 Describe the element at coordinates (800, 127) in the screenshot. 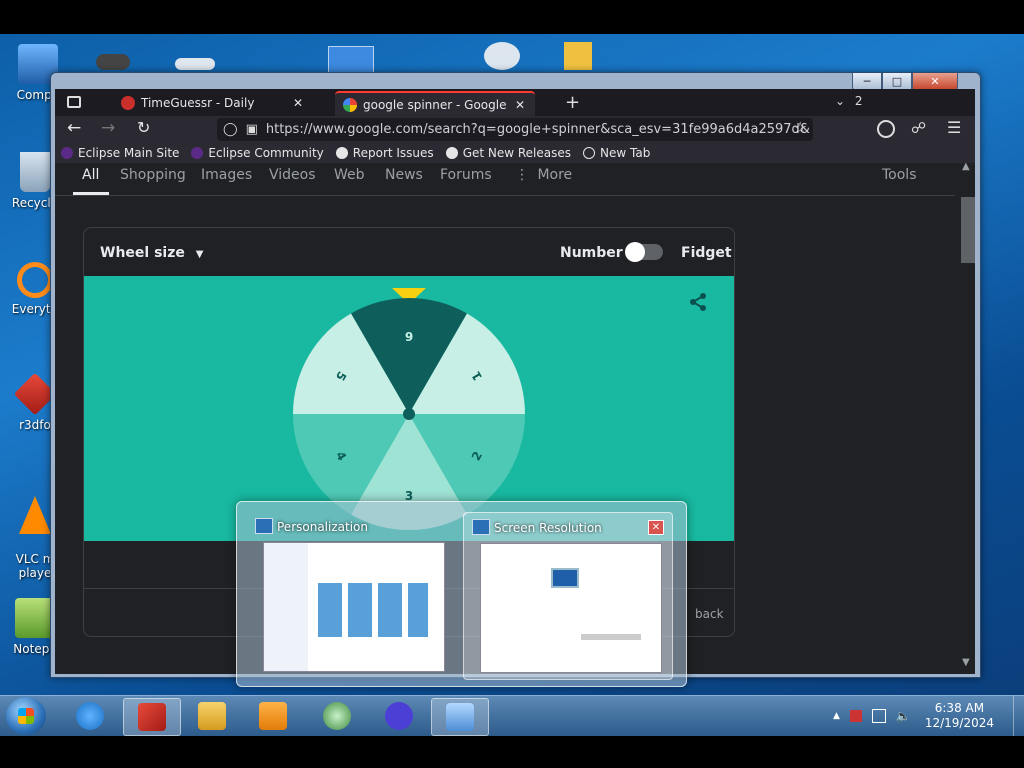

I see `bookmark-star-icon: ☆` at that location.